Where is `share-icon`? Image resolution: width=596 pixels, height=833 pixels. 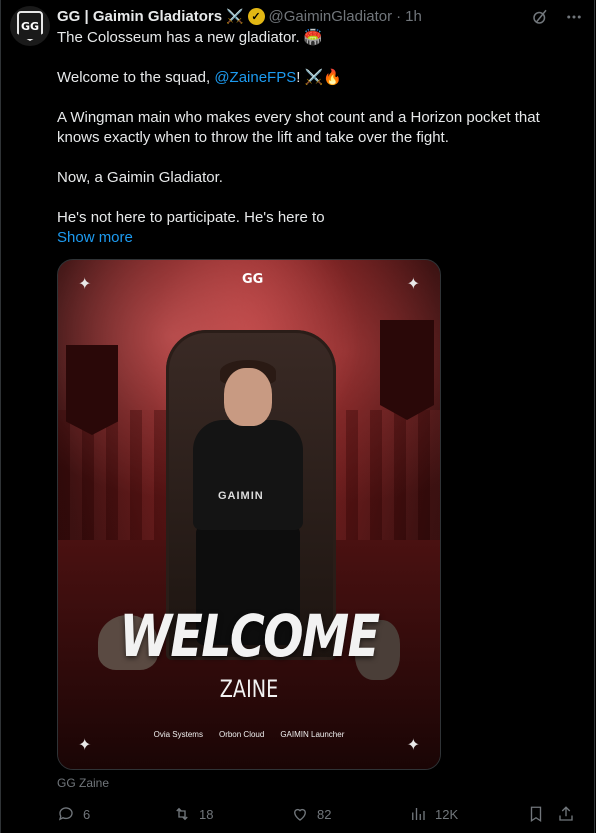
share-icon is located at coordinates (566, 813).